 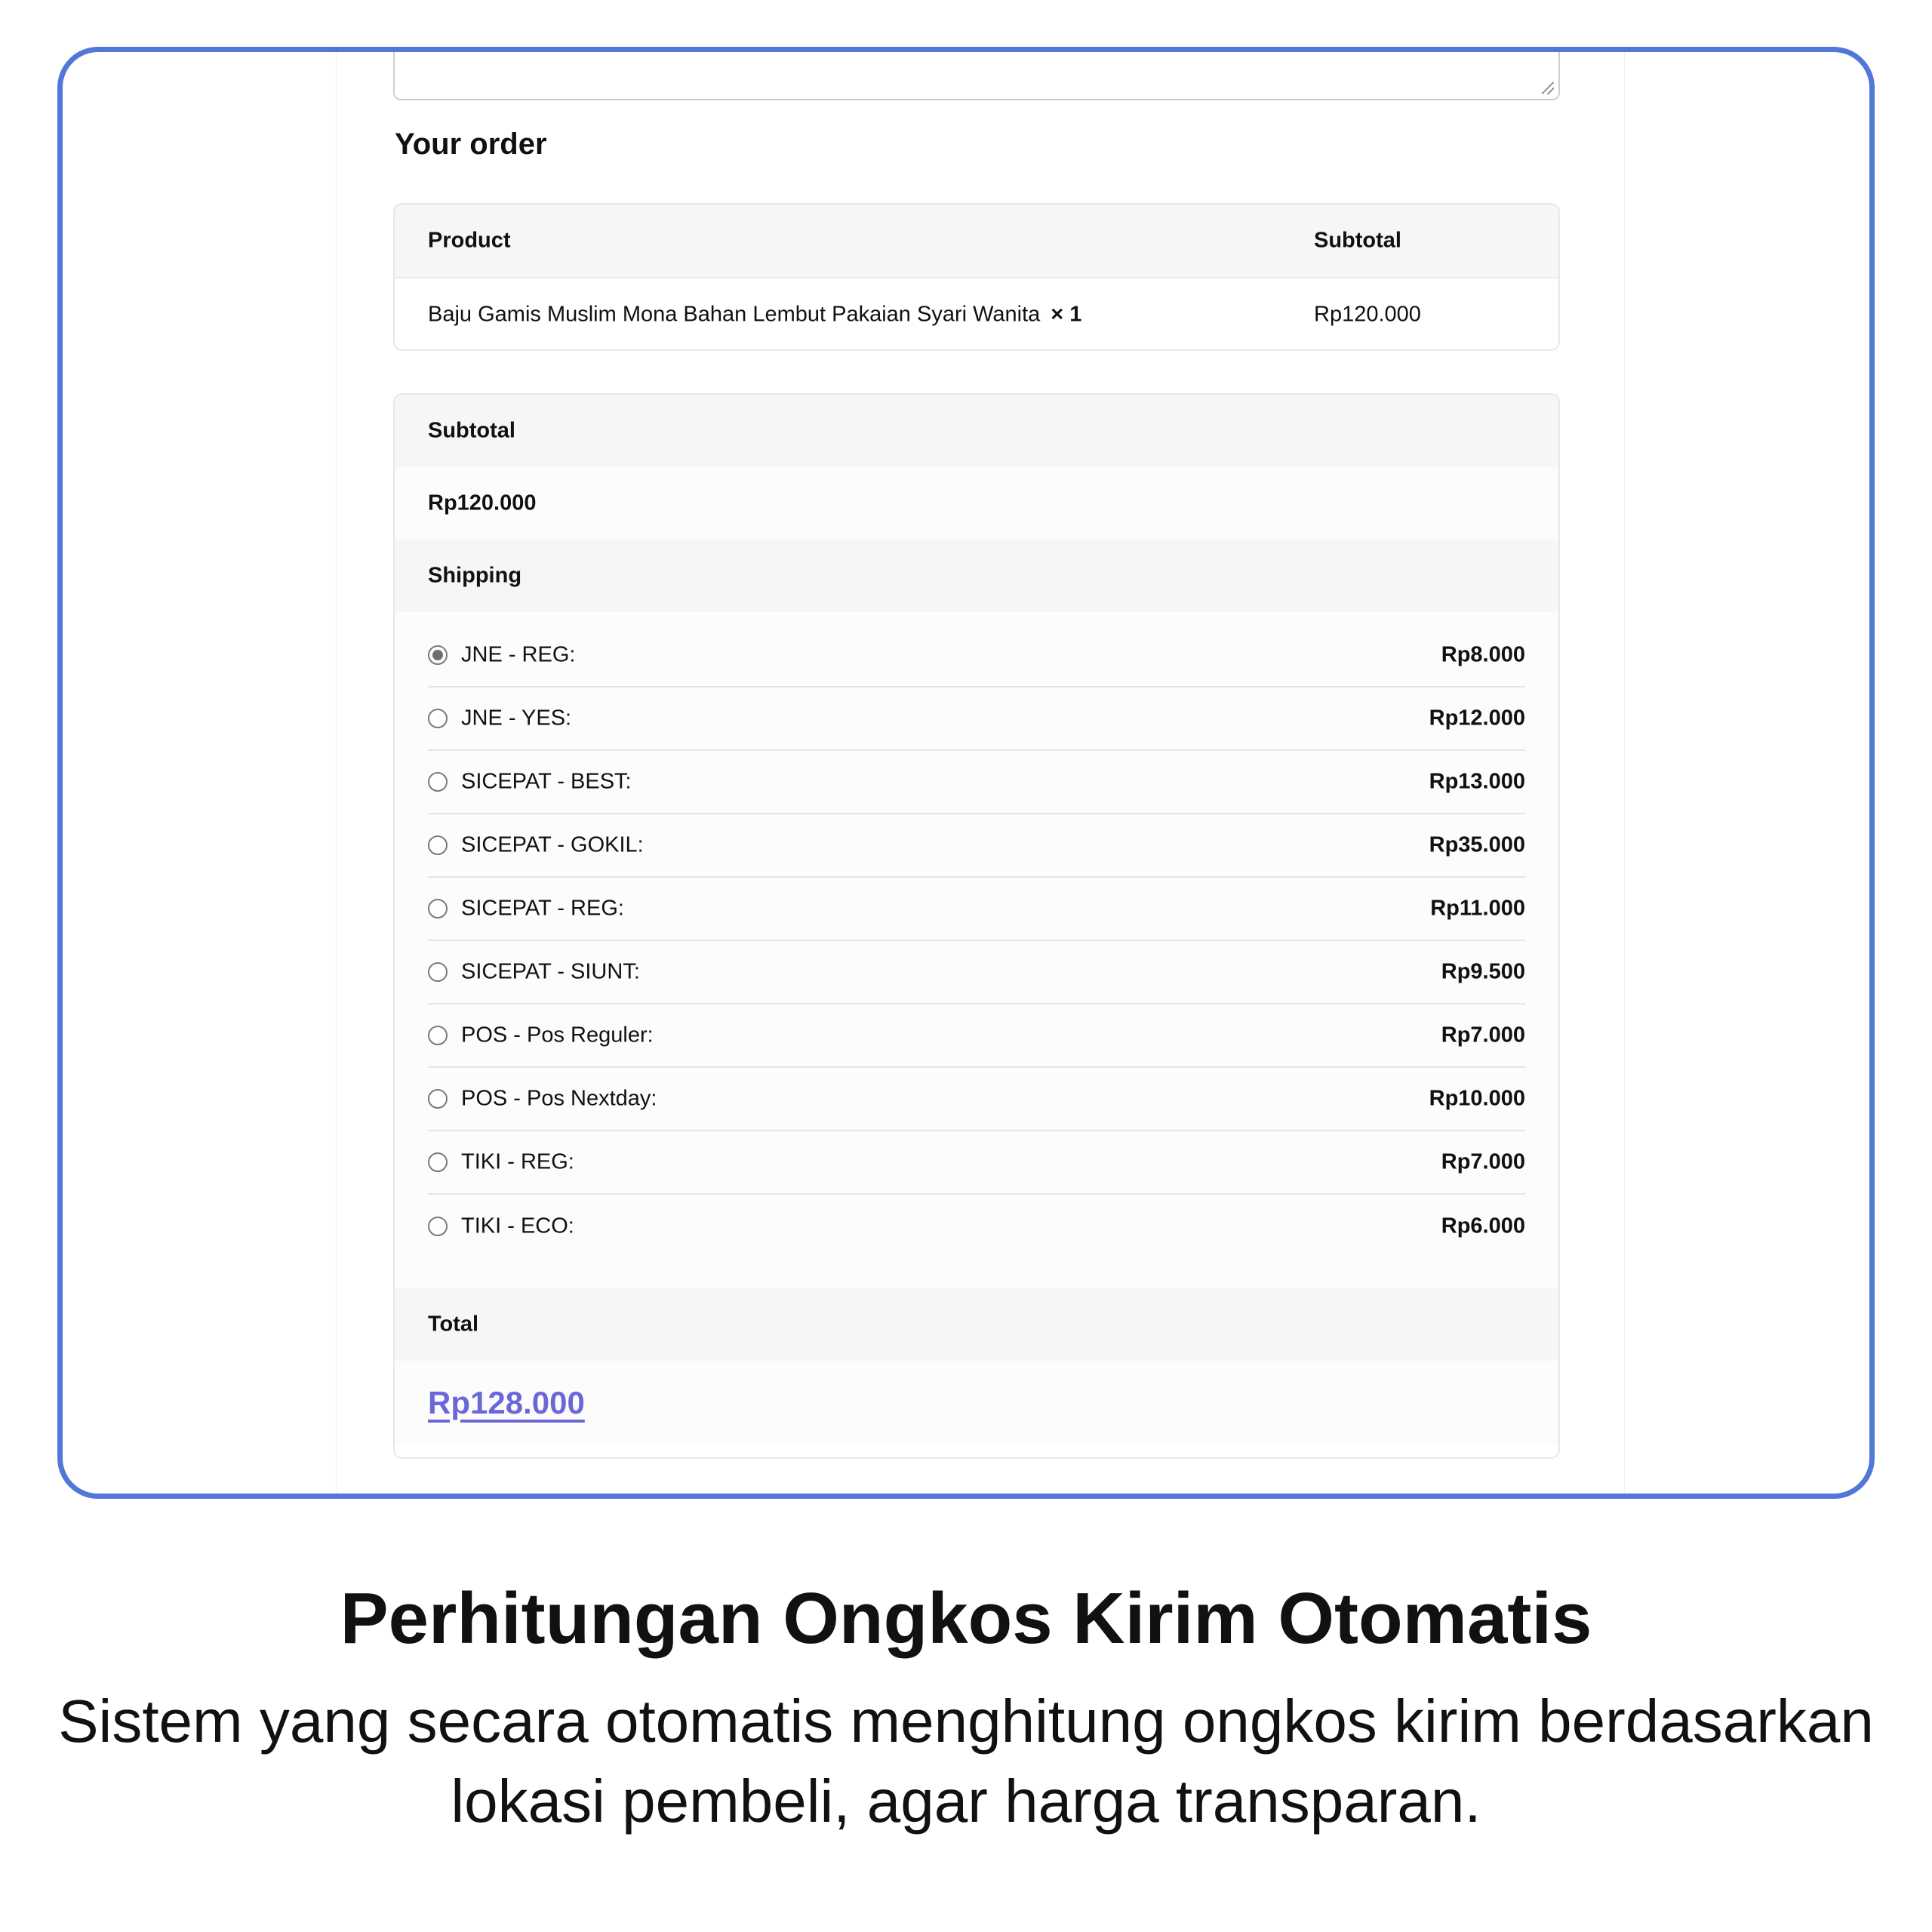 What do you see at coordinates (976, 1403) in the screenshot?
I see `total-value-row: Rp128.000` at bounding box center [976, 1403].